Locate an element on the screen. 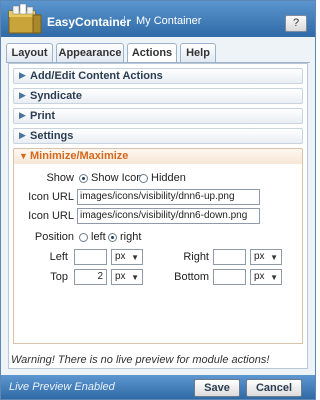 The height and width of the screenshot is (400, 320). container-logo-icon is located at coordinates (25, 18).